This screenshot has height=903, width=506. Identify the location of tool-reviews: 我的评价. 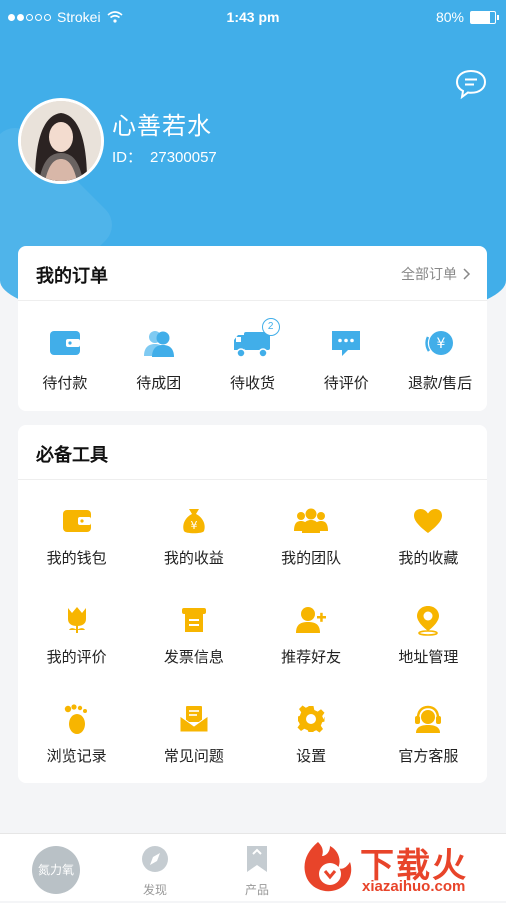
(76, 635).